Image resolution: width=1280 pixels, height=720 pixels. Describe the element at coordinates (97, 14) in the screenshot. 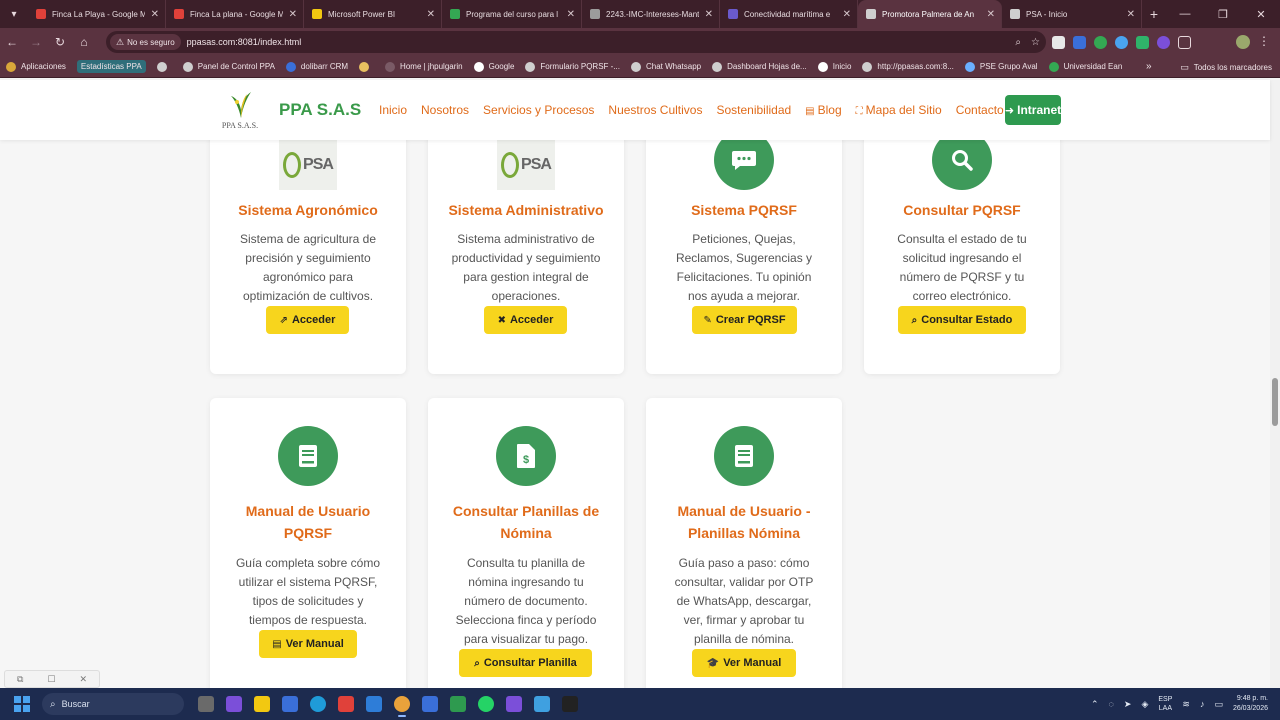

I see `browser-tab: Finca La Playa - Google M ✕` at that location.